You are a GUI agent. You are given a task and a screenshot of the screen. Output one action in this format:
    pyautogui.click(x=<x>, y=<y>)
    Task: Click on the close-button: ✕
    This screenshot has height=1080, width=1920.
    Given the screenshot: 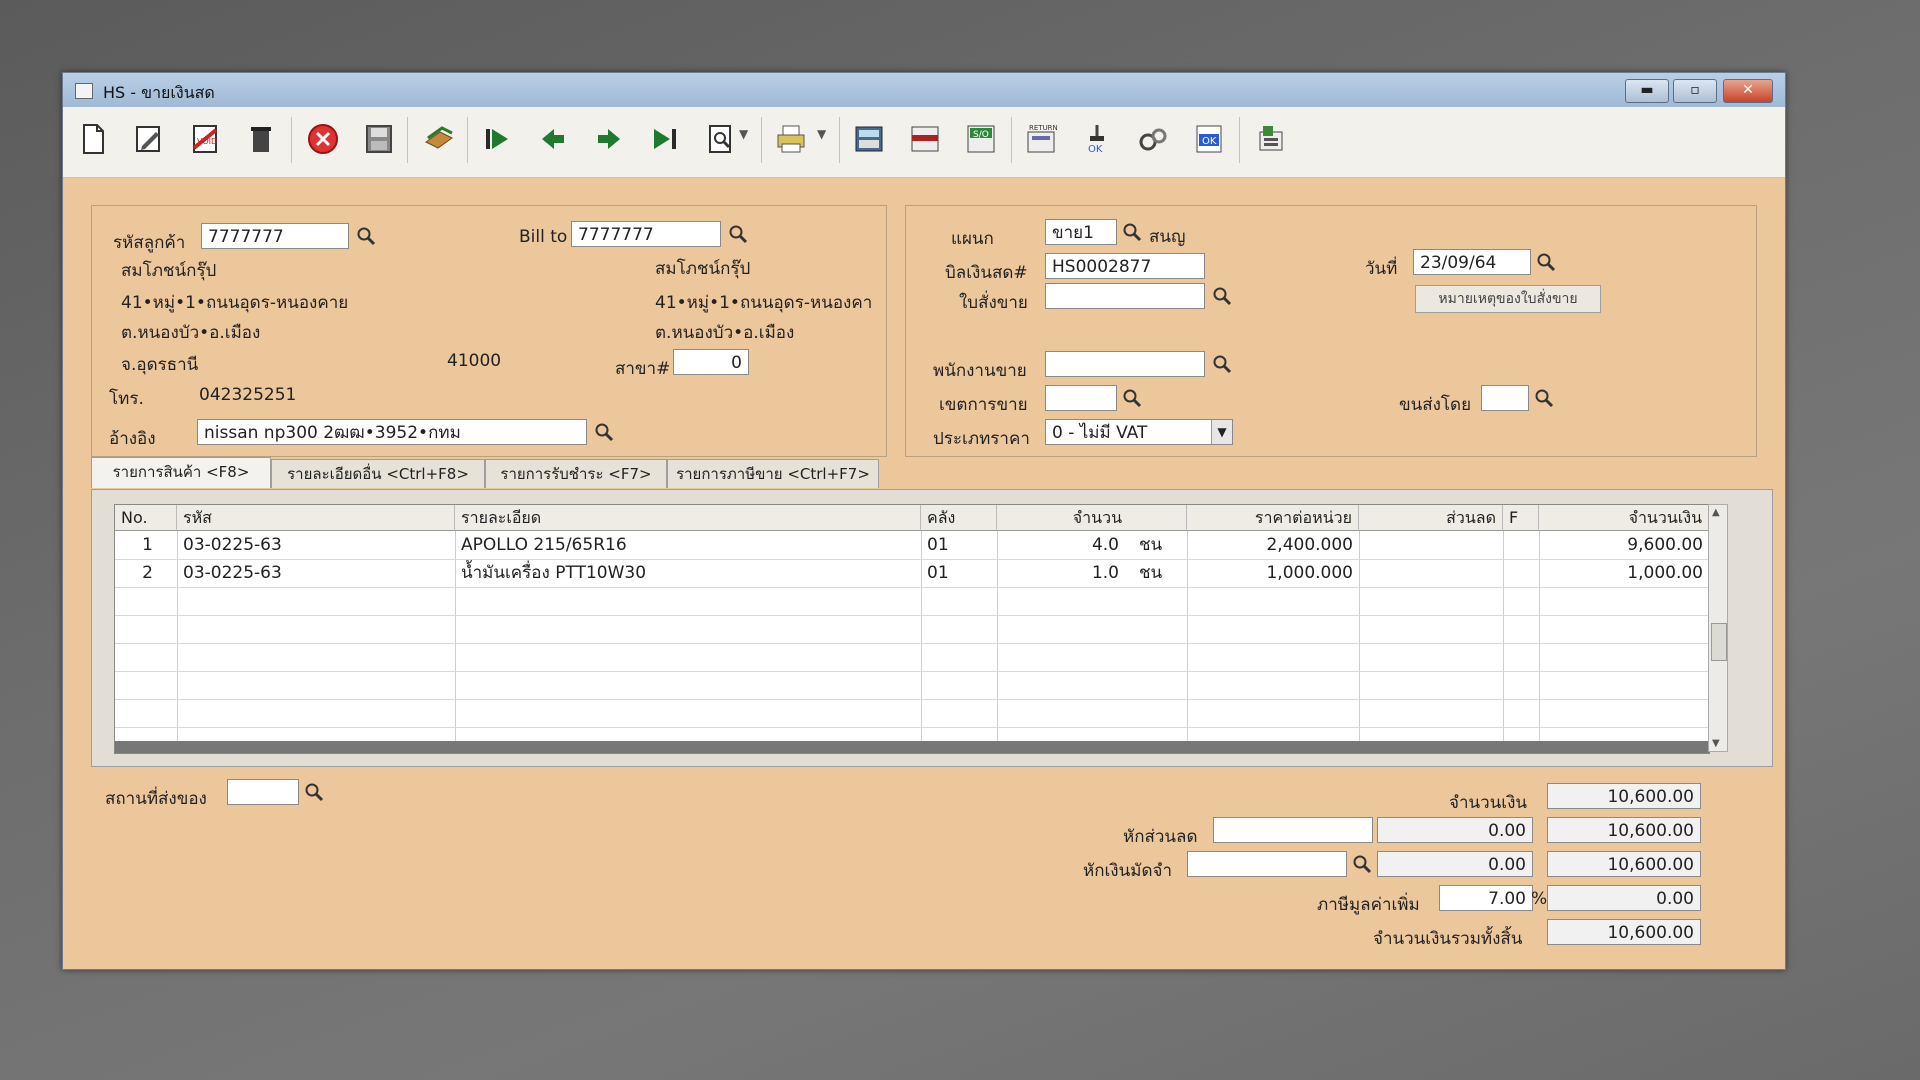 What is the action you would take?
    pyautogui.click(x=1748, y=91)
    